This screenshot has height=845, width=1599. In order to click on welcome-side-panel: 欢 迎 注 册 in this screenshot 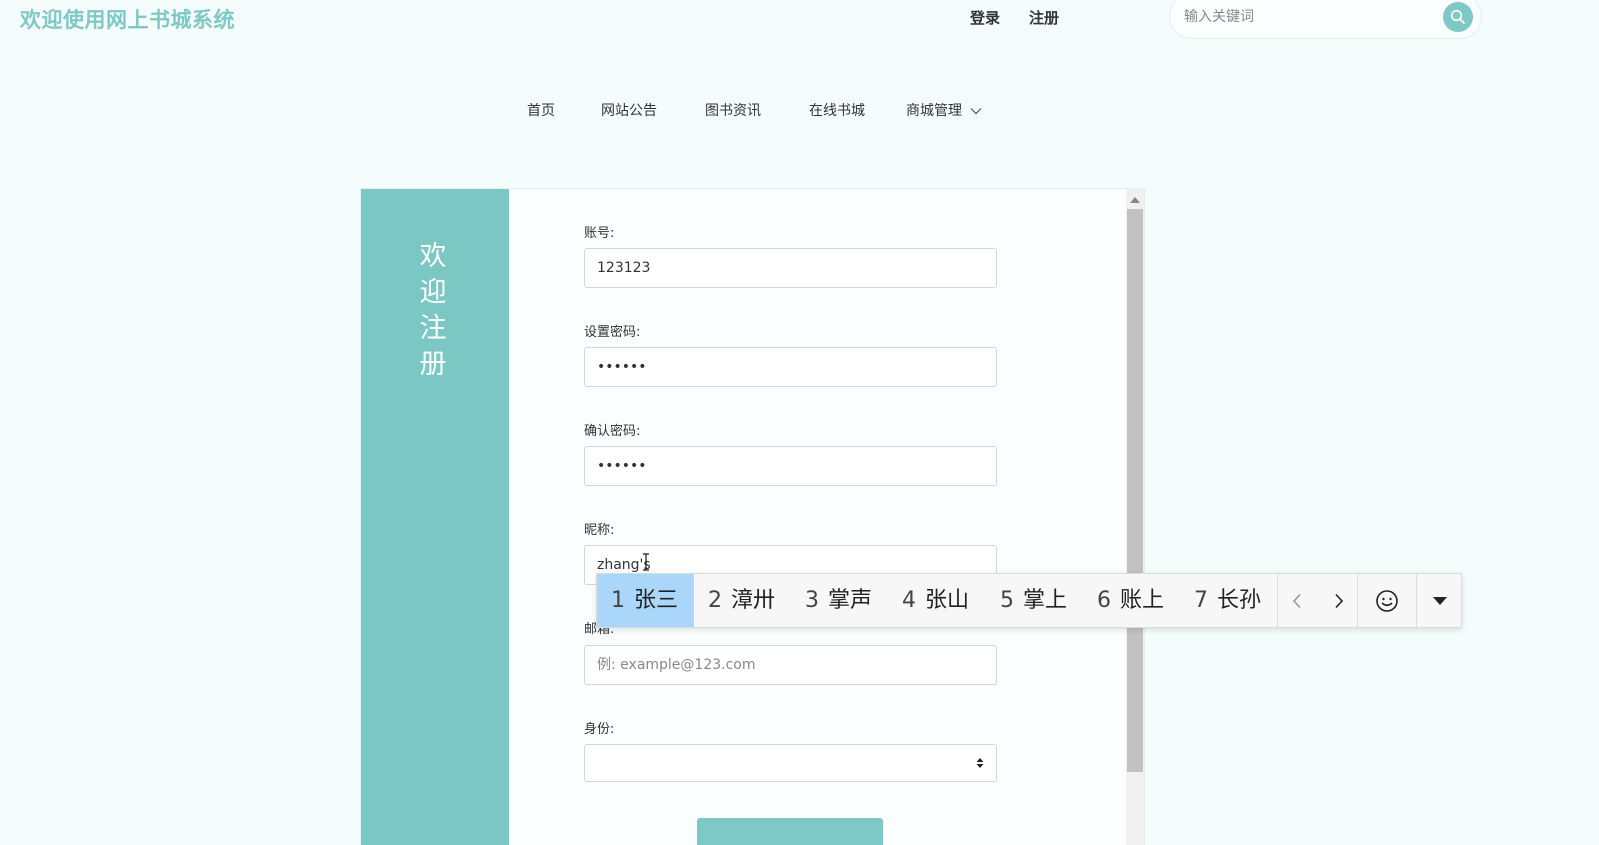, I will do `click(435, 517)`.